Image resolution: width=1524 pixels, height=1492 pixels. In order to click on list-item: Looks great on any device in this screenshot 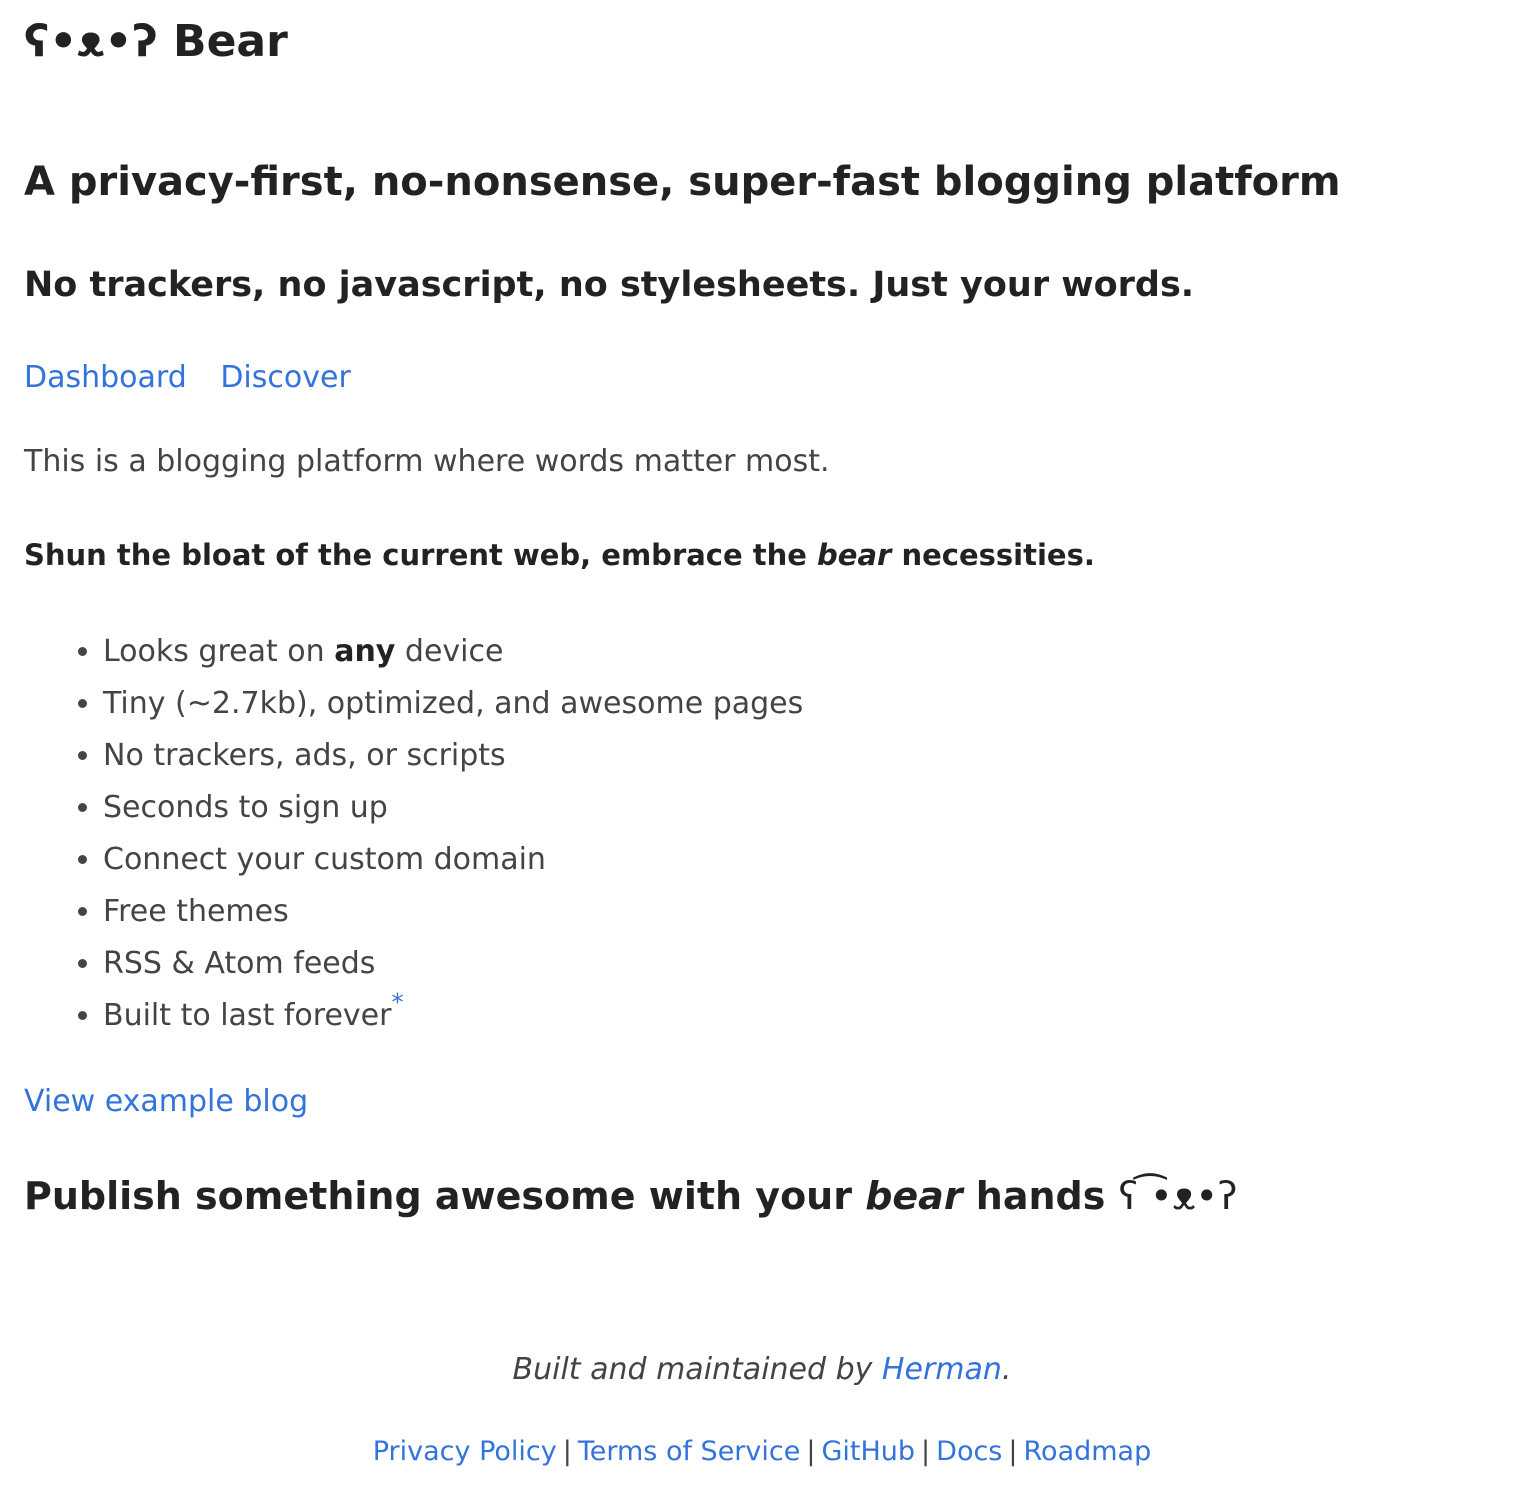, I will do `click(453, 652)`.